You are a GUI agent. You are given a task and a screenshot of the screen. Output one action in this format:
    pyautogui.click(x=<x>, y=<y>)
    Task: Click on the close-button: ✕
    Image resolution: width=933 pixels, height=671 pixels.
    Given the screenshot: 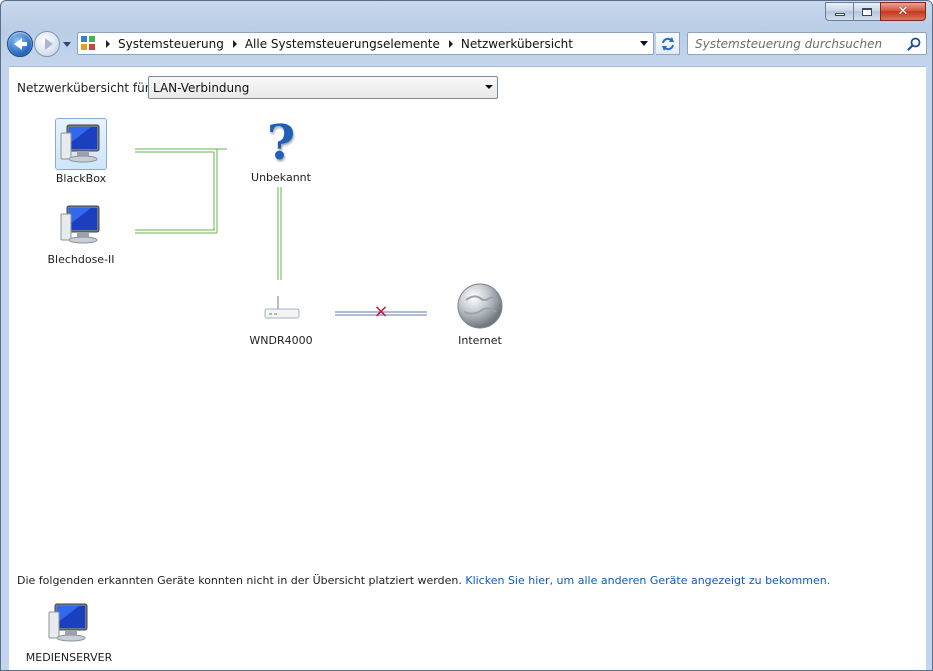 What is the action you would take?
    pyautogui.click(x=903, y=11)
    